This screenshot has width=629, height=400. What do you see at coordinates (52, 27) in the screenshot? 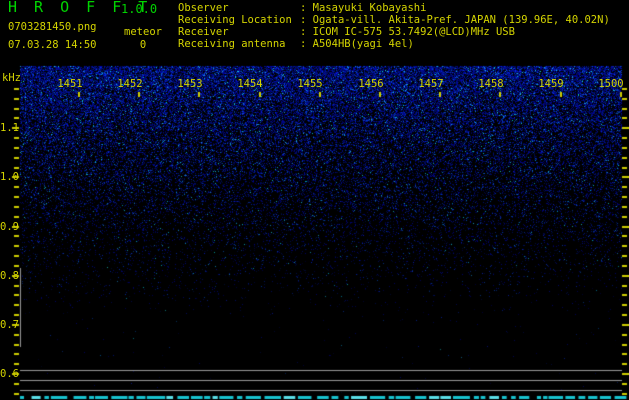
I see `output-filename: 0703281450.png` at bounding box center [52, 27].